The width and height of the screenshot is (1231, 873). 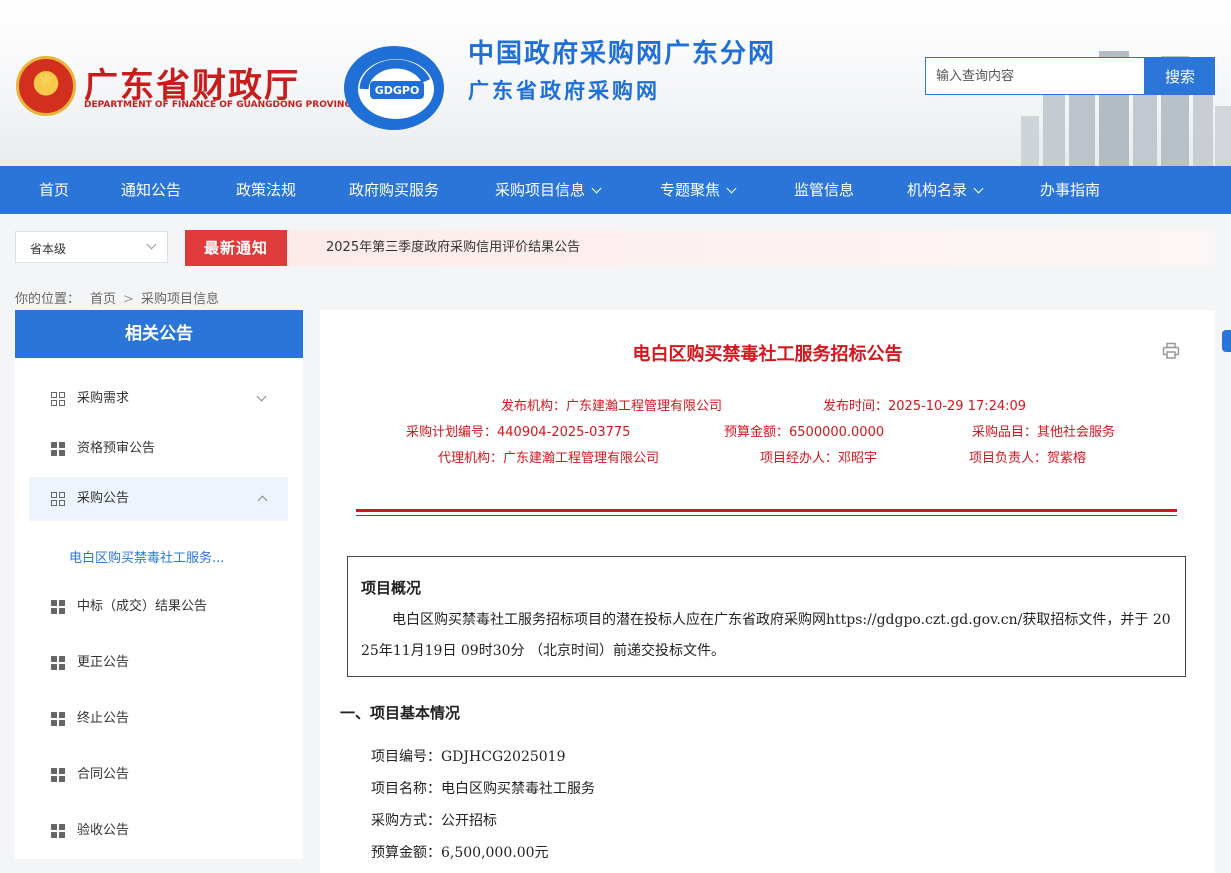 I want to click on search-button: 搜索, so click(x=1180, y=76).